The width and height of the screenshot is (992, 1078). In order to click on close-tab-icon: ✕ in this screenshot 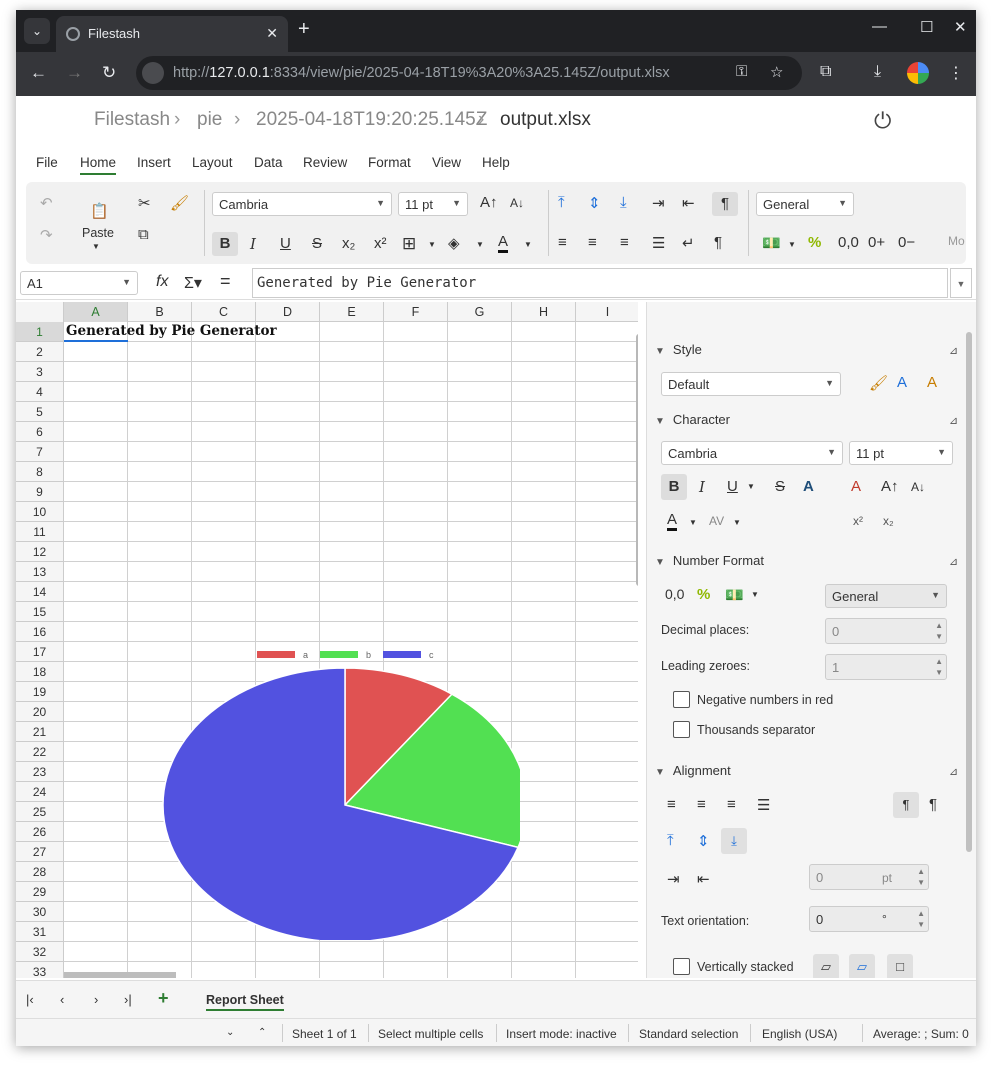, I will do `click(272, 33)`.